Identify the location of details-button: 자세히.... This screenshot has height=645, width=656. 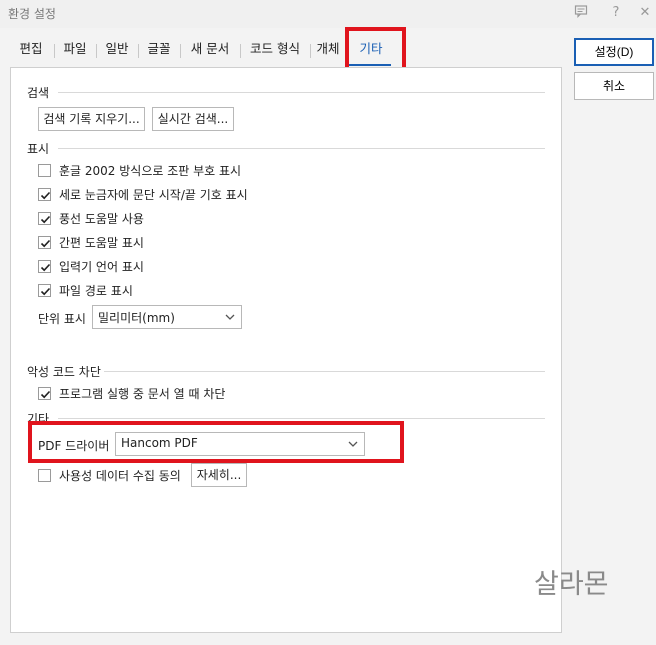
(219, 475).